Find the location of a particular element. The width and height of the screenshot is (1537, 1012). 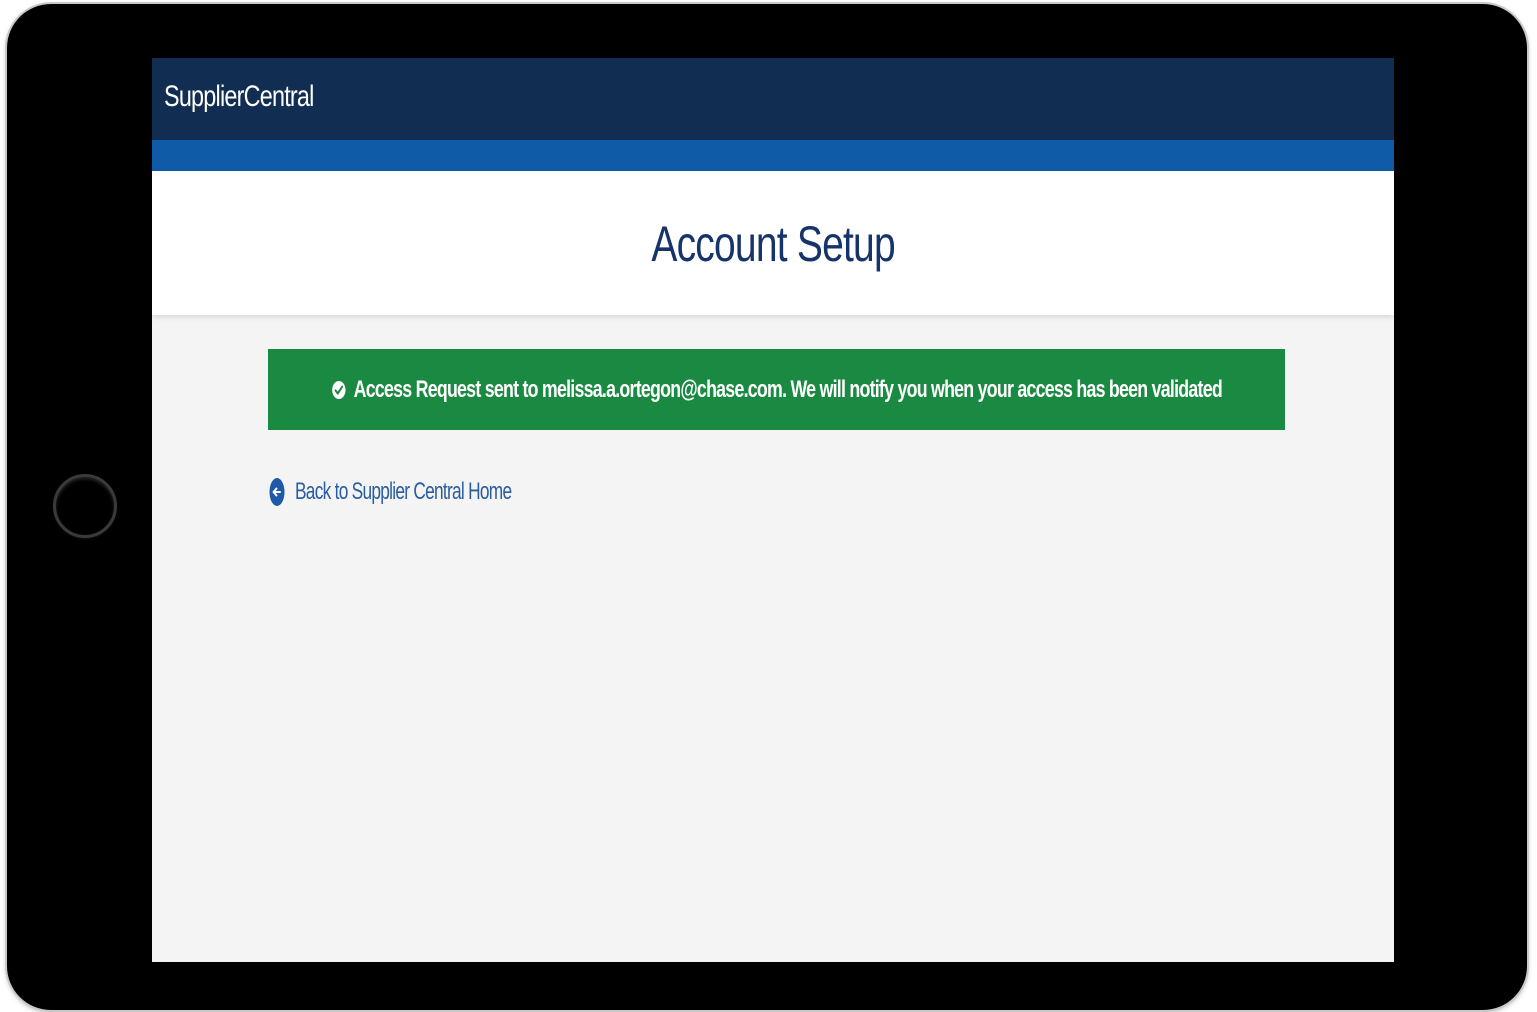

back-to-home-link: Back to Supplier Central Home is located at coordinates (432, 492).